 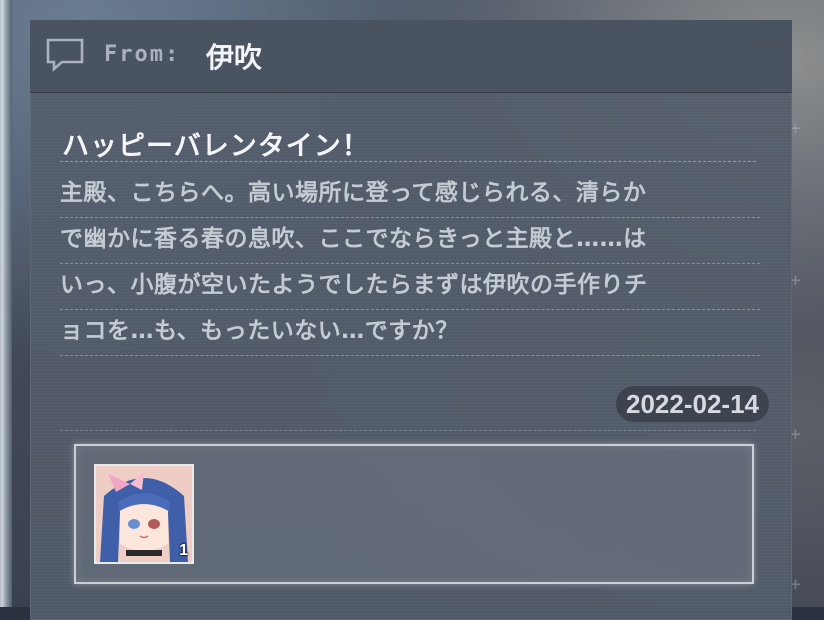 I want to click on left-frame-edge, so click(x=6, y=303).